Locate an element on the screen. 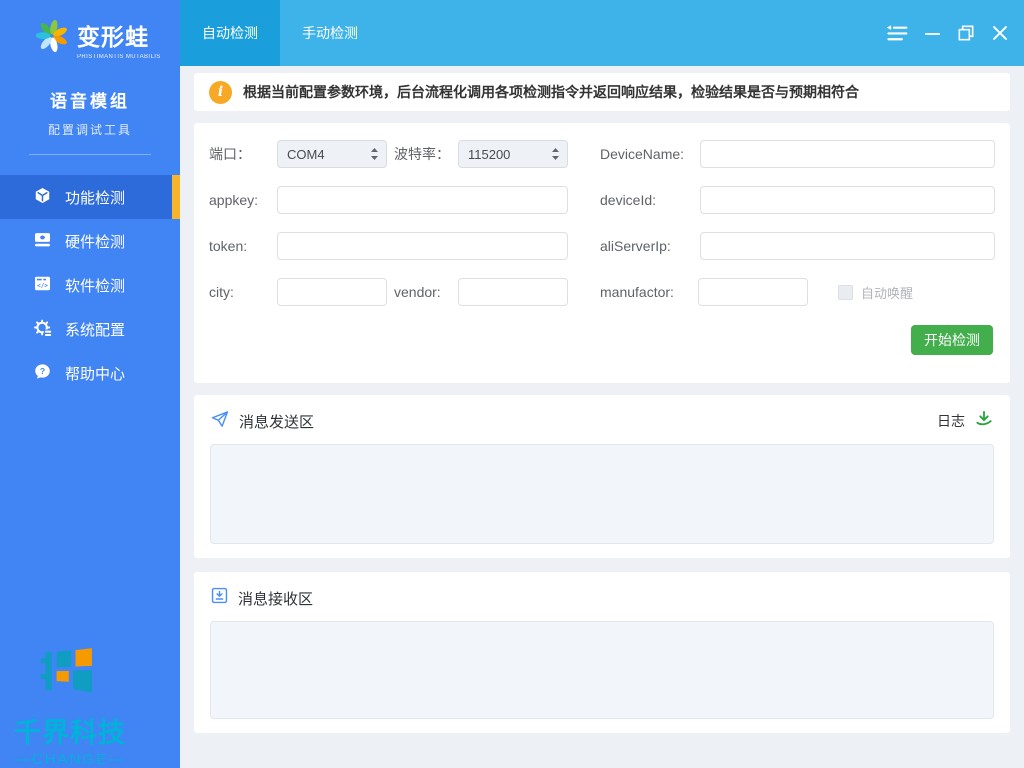  manufactor-input is located at coordinates (753, 292).